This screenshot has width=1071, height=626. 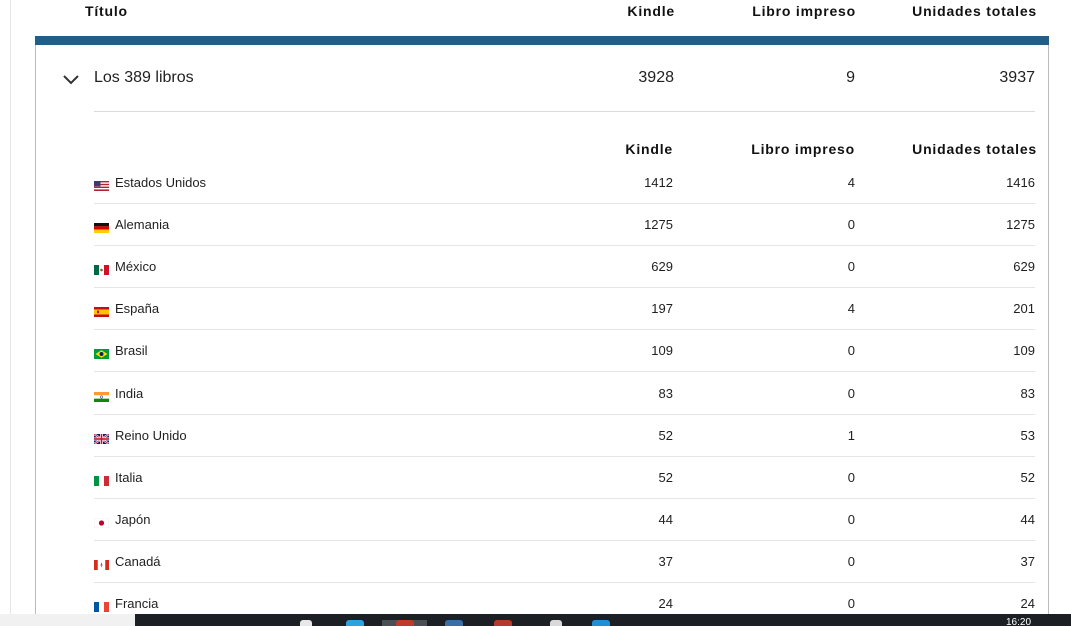 I want to click on kindle-units: 1412, so click(x=658, y=182).